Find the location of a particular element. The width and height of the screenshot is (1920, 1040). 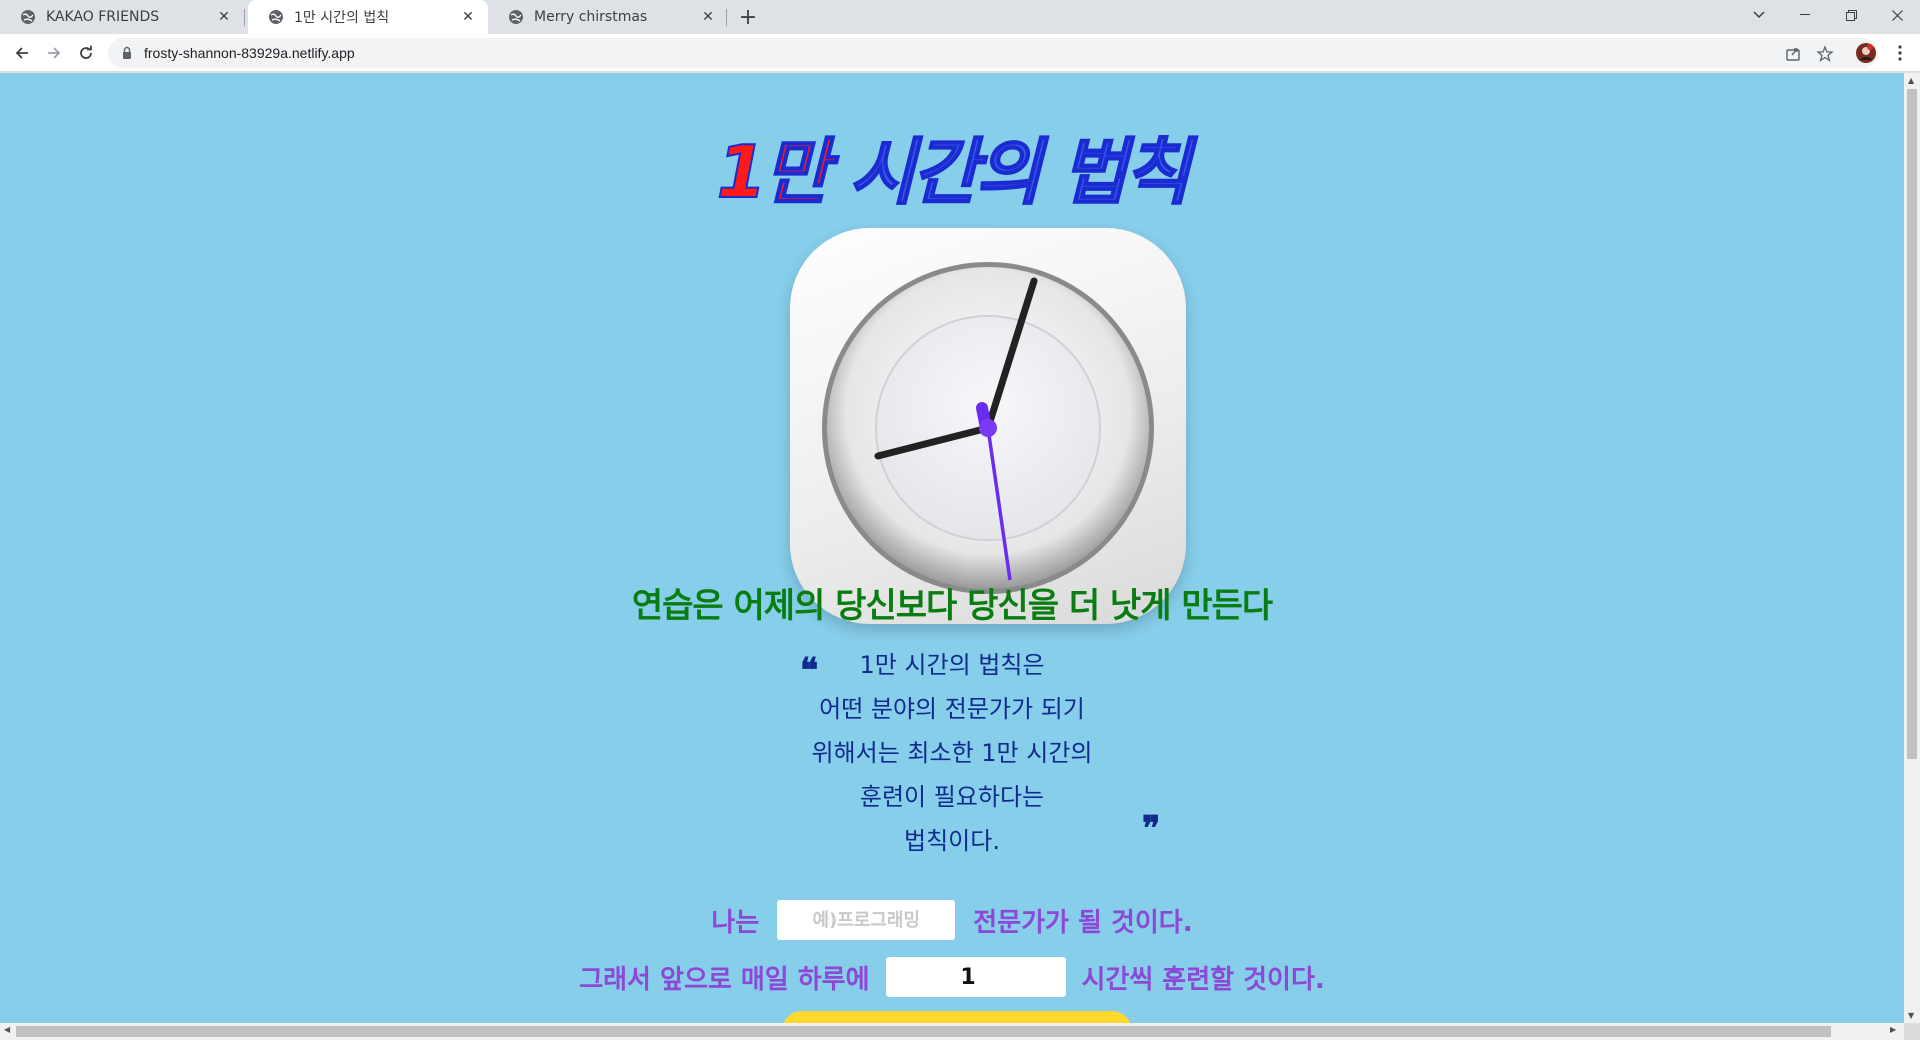

page-title-number: 1만 is located at coordinates (773, 172).